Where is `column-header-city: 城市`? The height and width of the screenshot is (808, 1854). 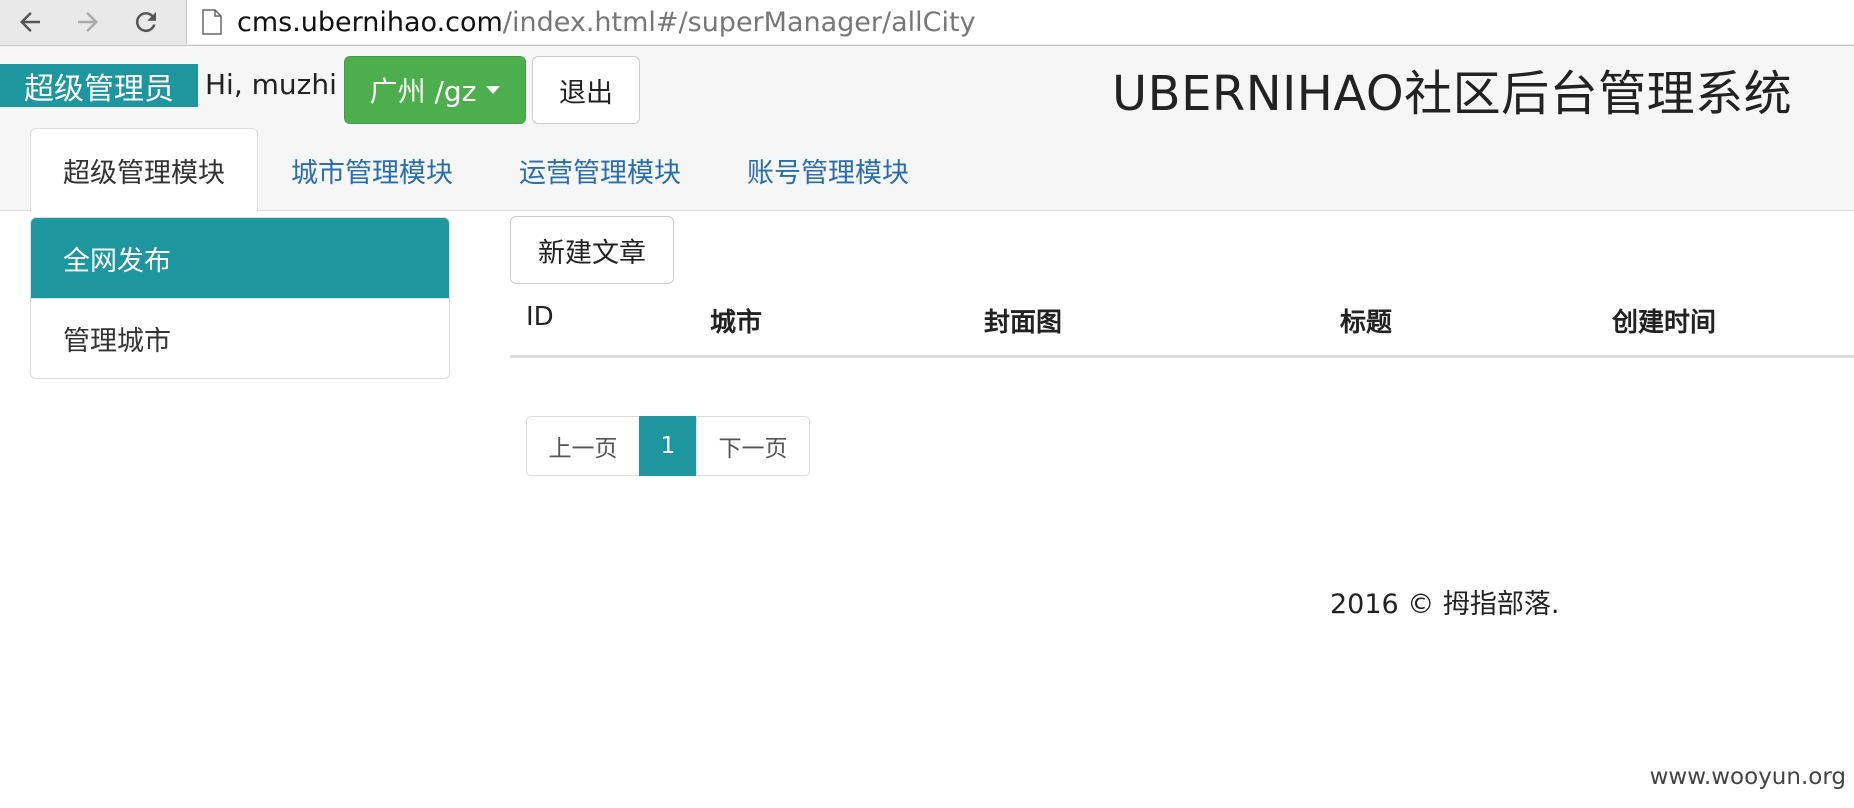 column-header-city: 城市 is located at coordinates (736, 323).